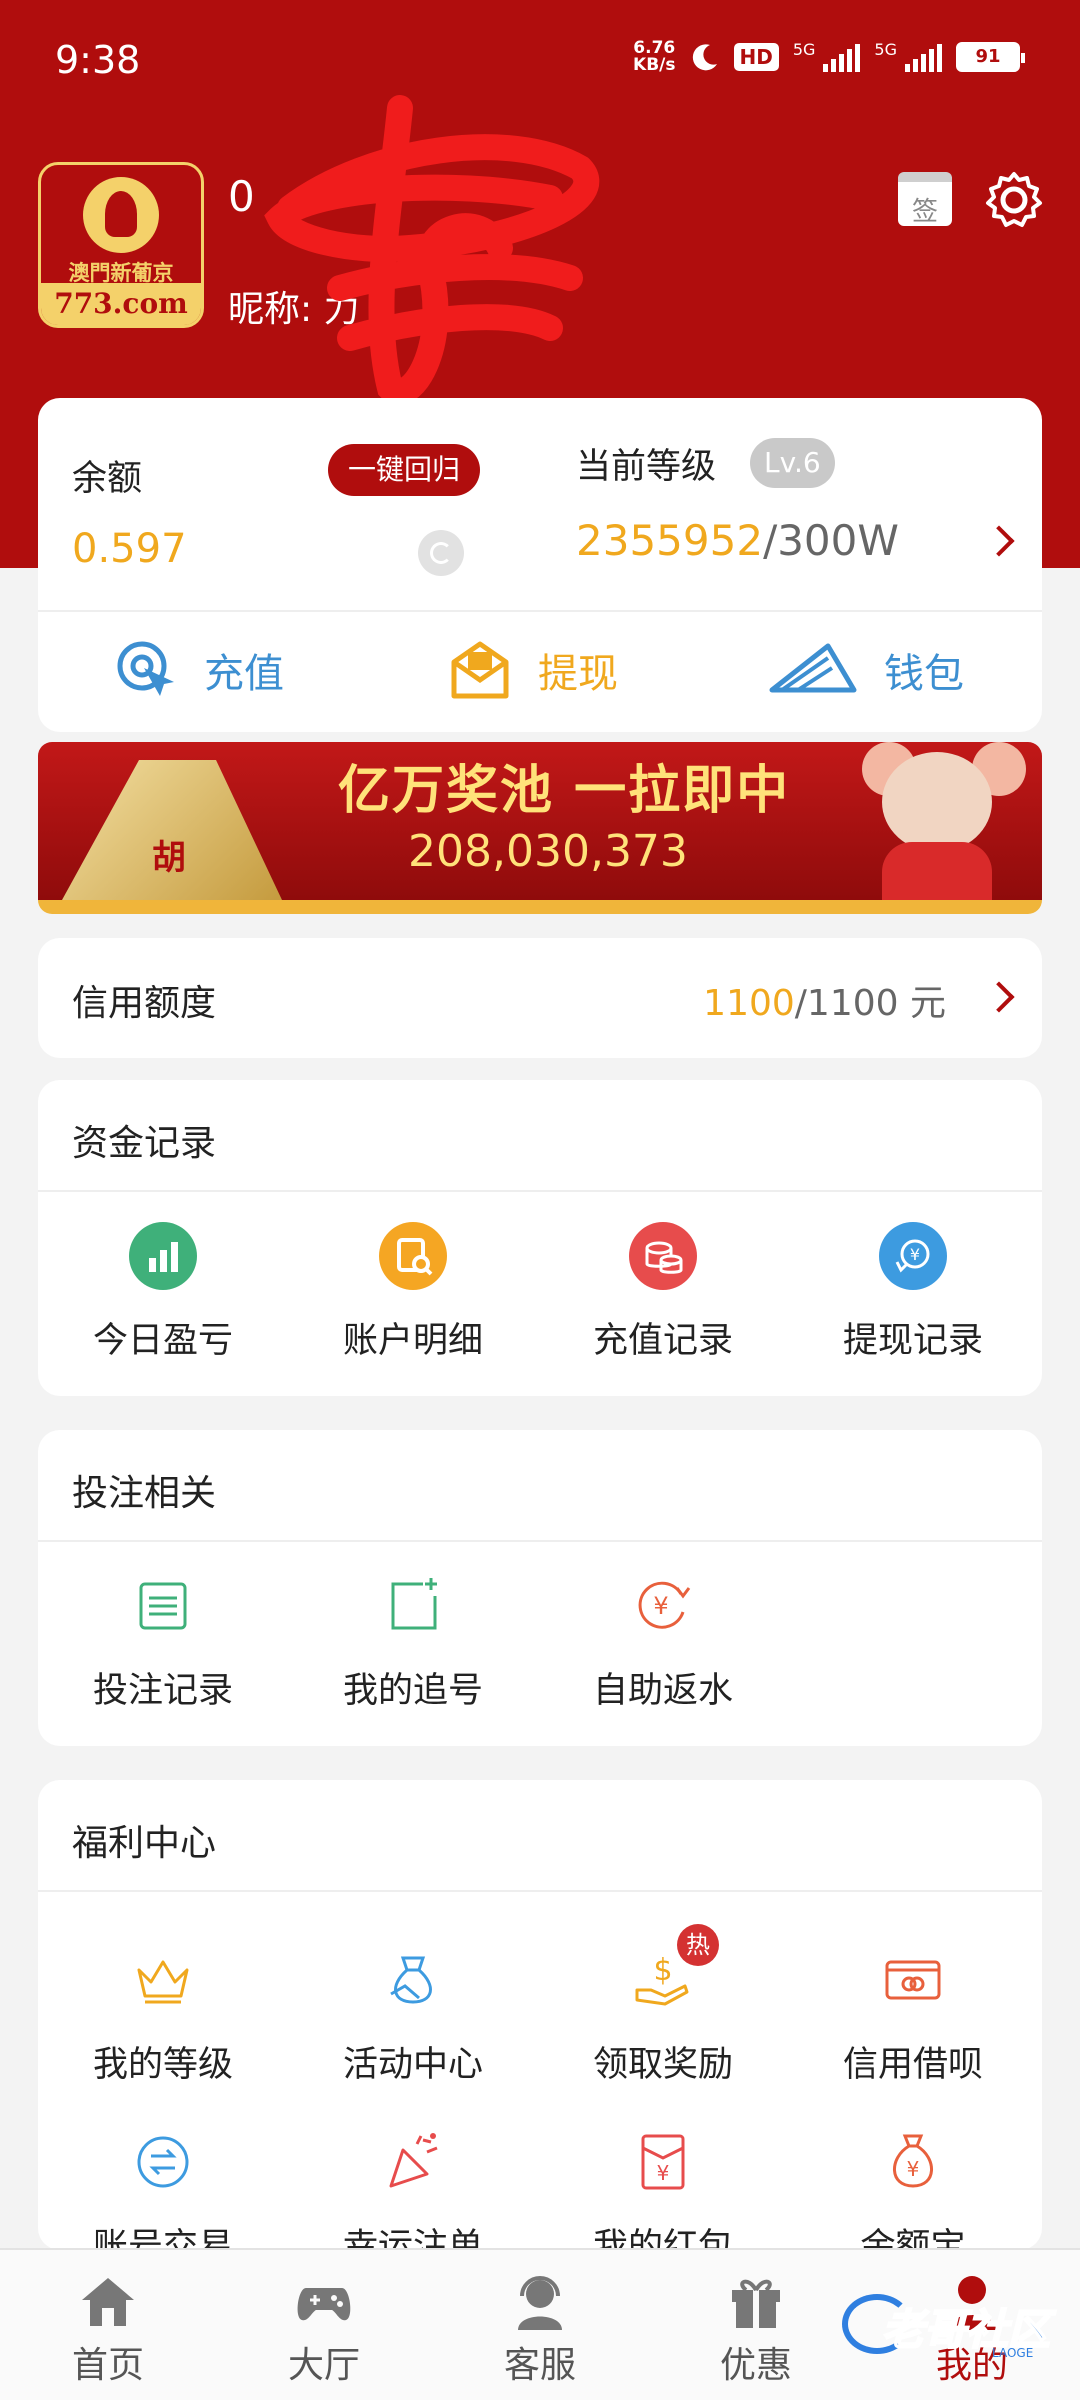  I want to click on yuan-exchange-icon: ¥, so click(913, 1256).